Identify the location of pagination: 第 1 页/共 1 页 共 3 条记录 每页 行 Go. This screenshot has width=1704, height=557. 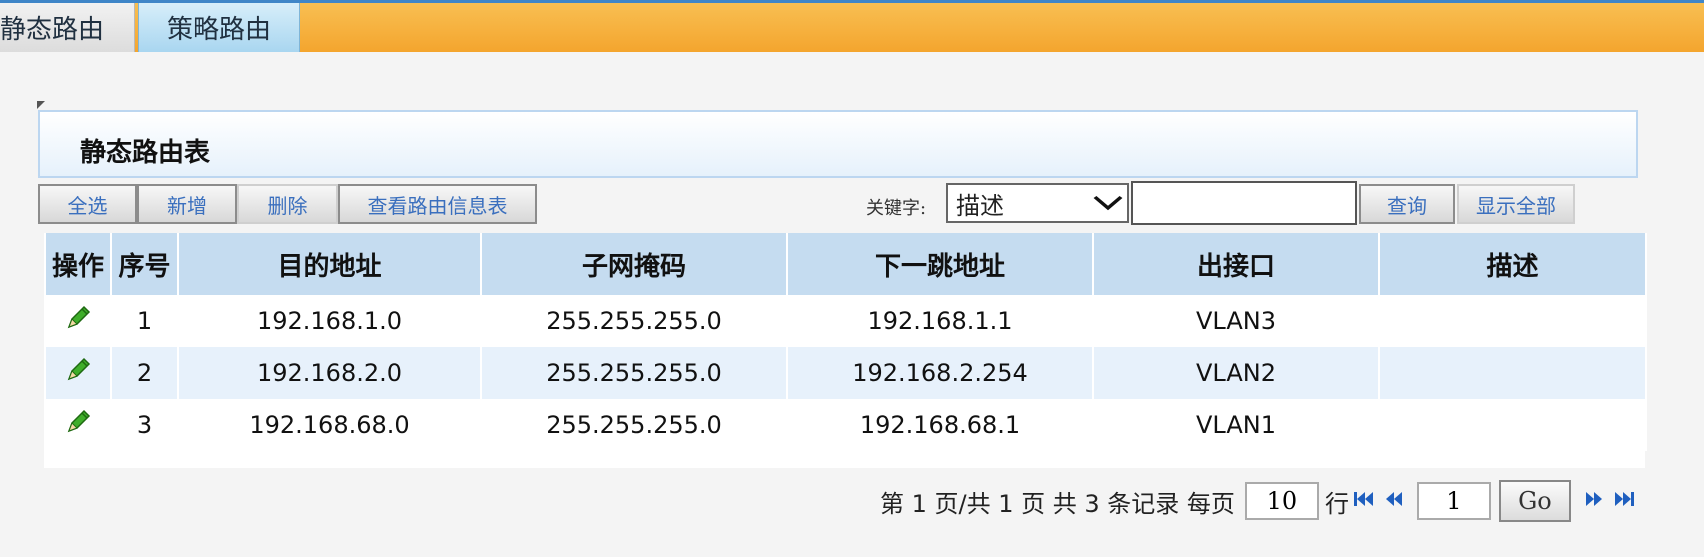
(1259, 501).